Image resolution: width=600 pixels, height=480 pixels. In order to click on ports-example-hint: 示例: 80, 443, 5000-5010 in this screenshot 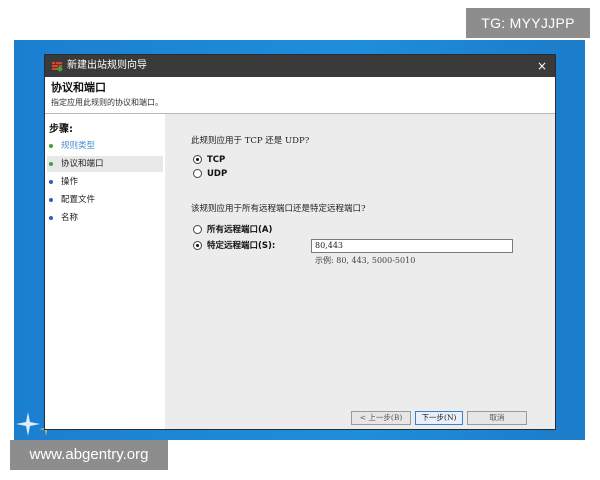, I will do `click(365, 260)`.